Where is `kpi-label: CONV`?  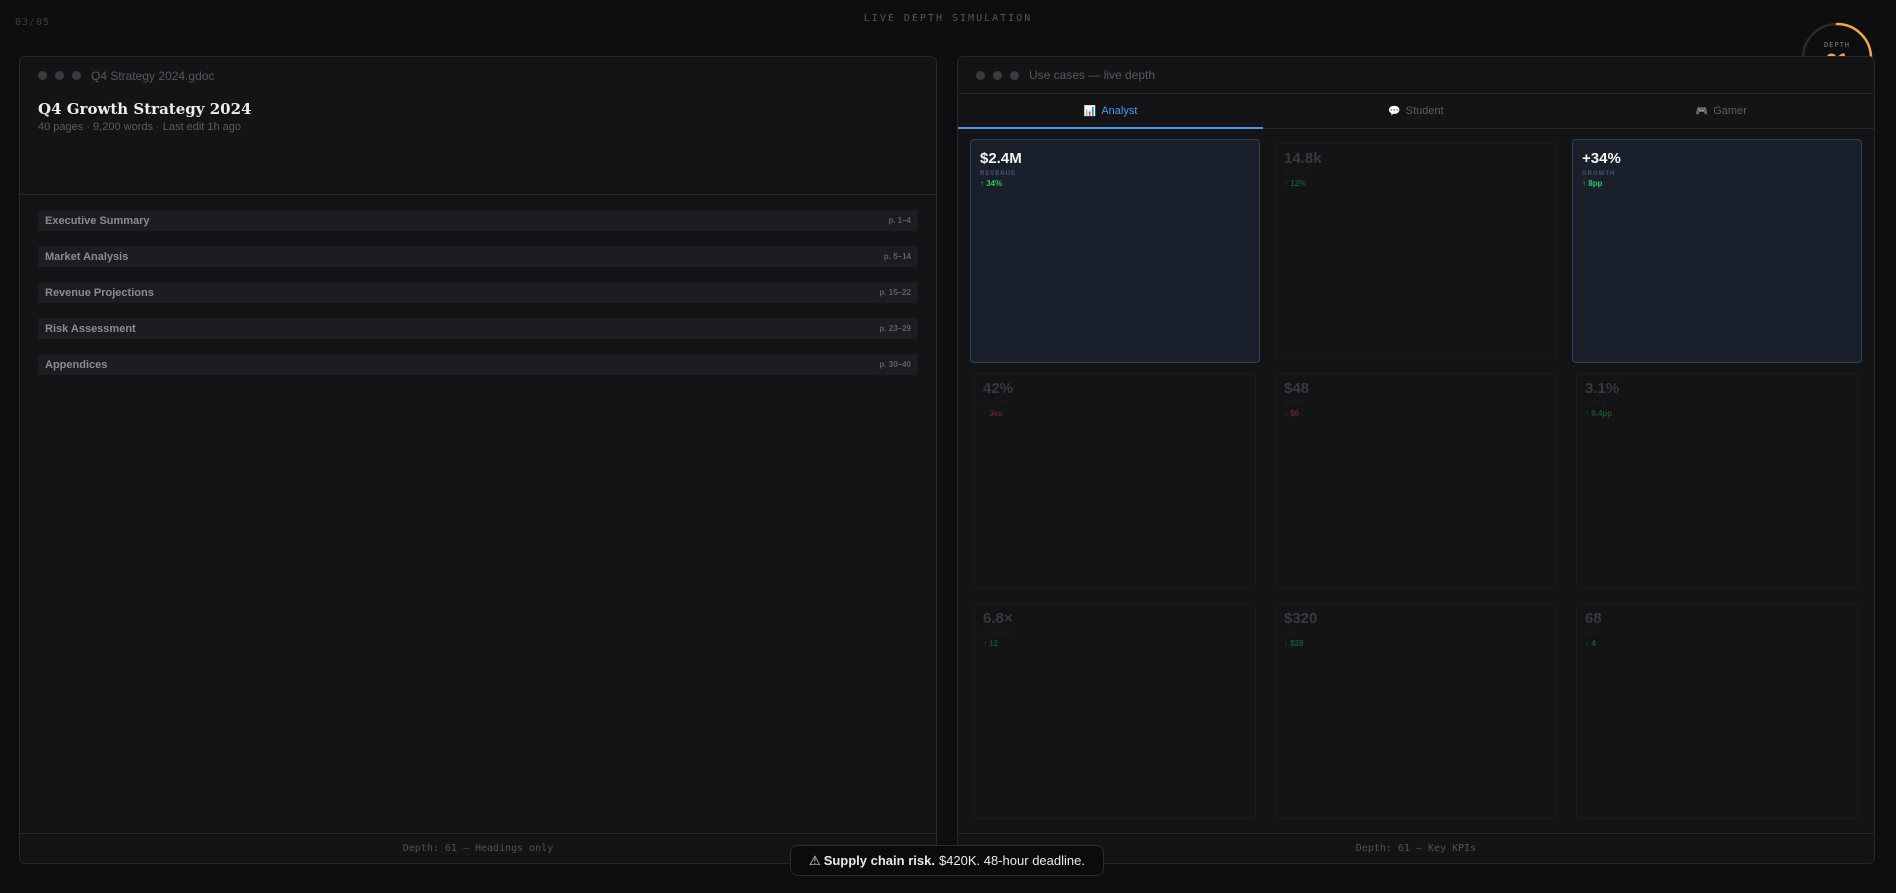 kpi-label: CONV is located at coordinates (1596, 404).